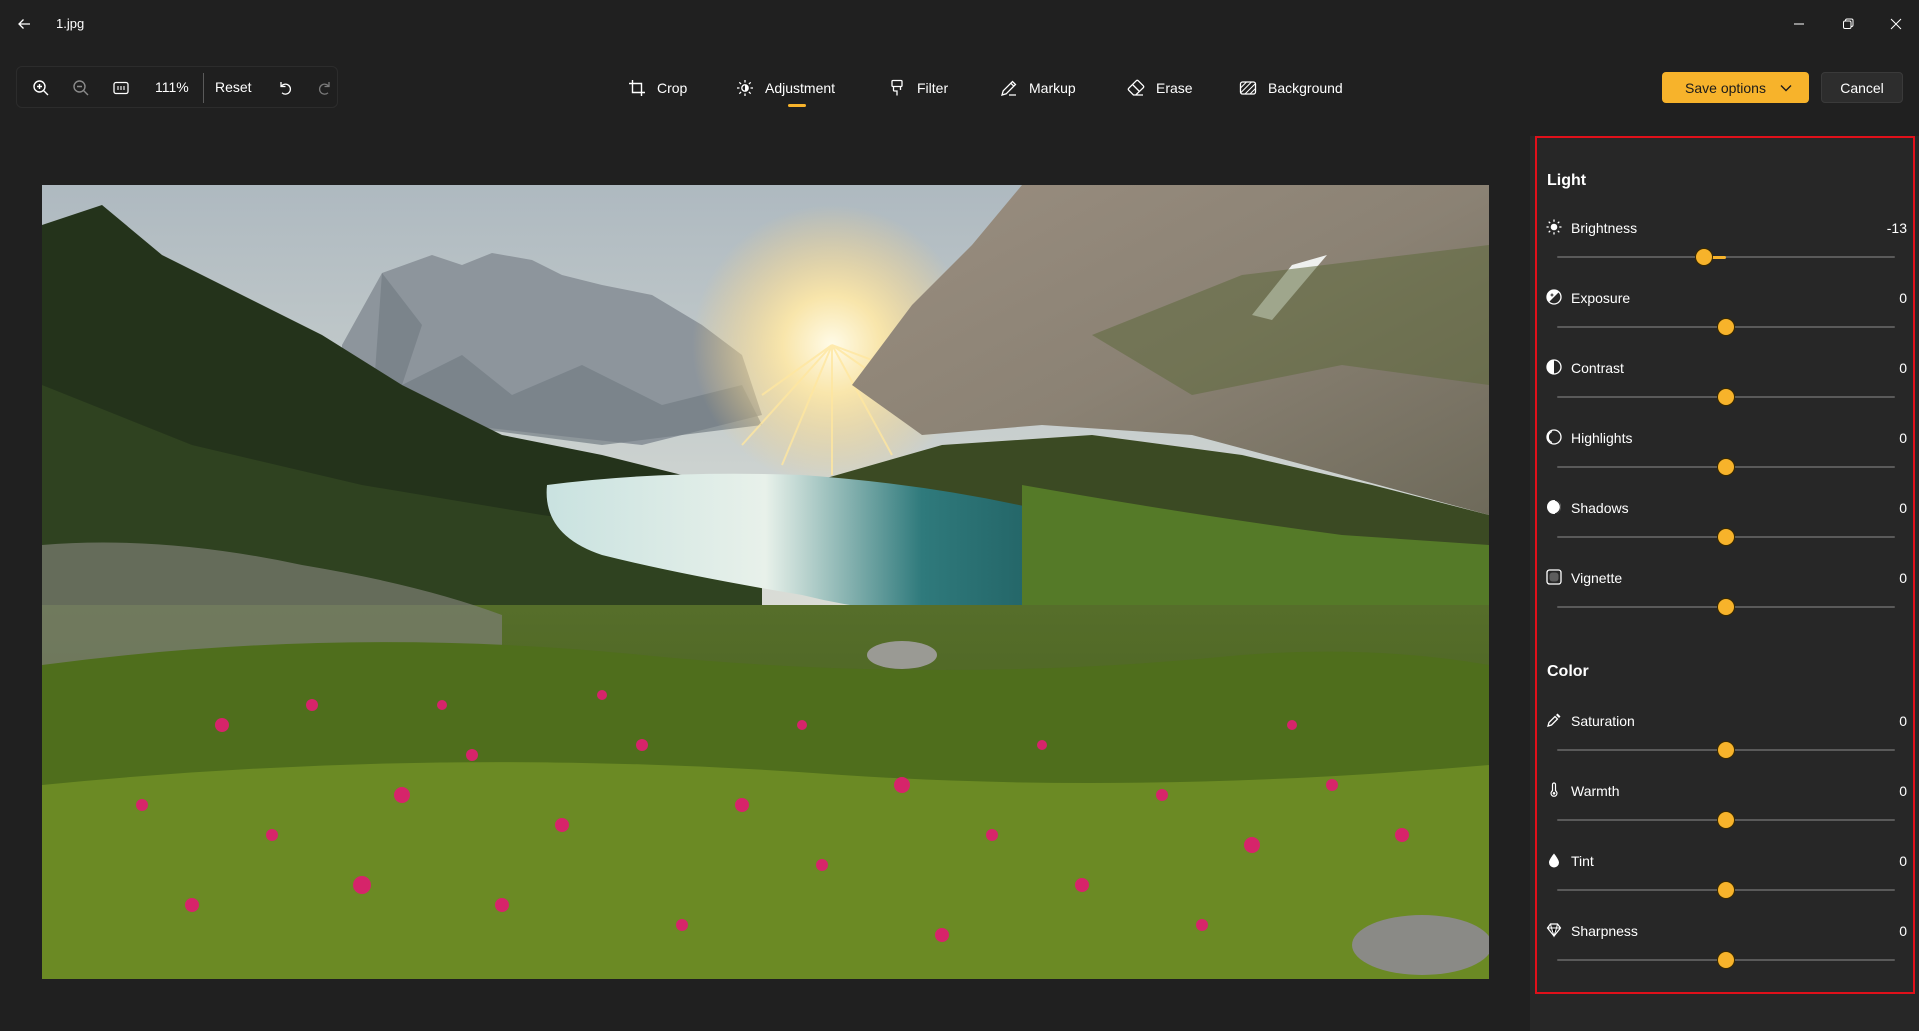 Image resolution: width=1919 pixels, height=1031 pixels. Describe the element at coordinates (1554, 930) in the screenshot. I see `sharpness-icon` at that location.